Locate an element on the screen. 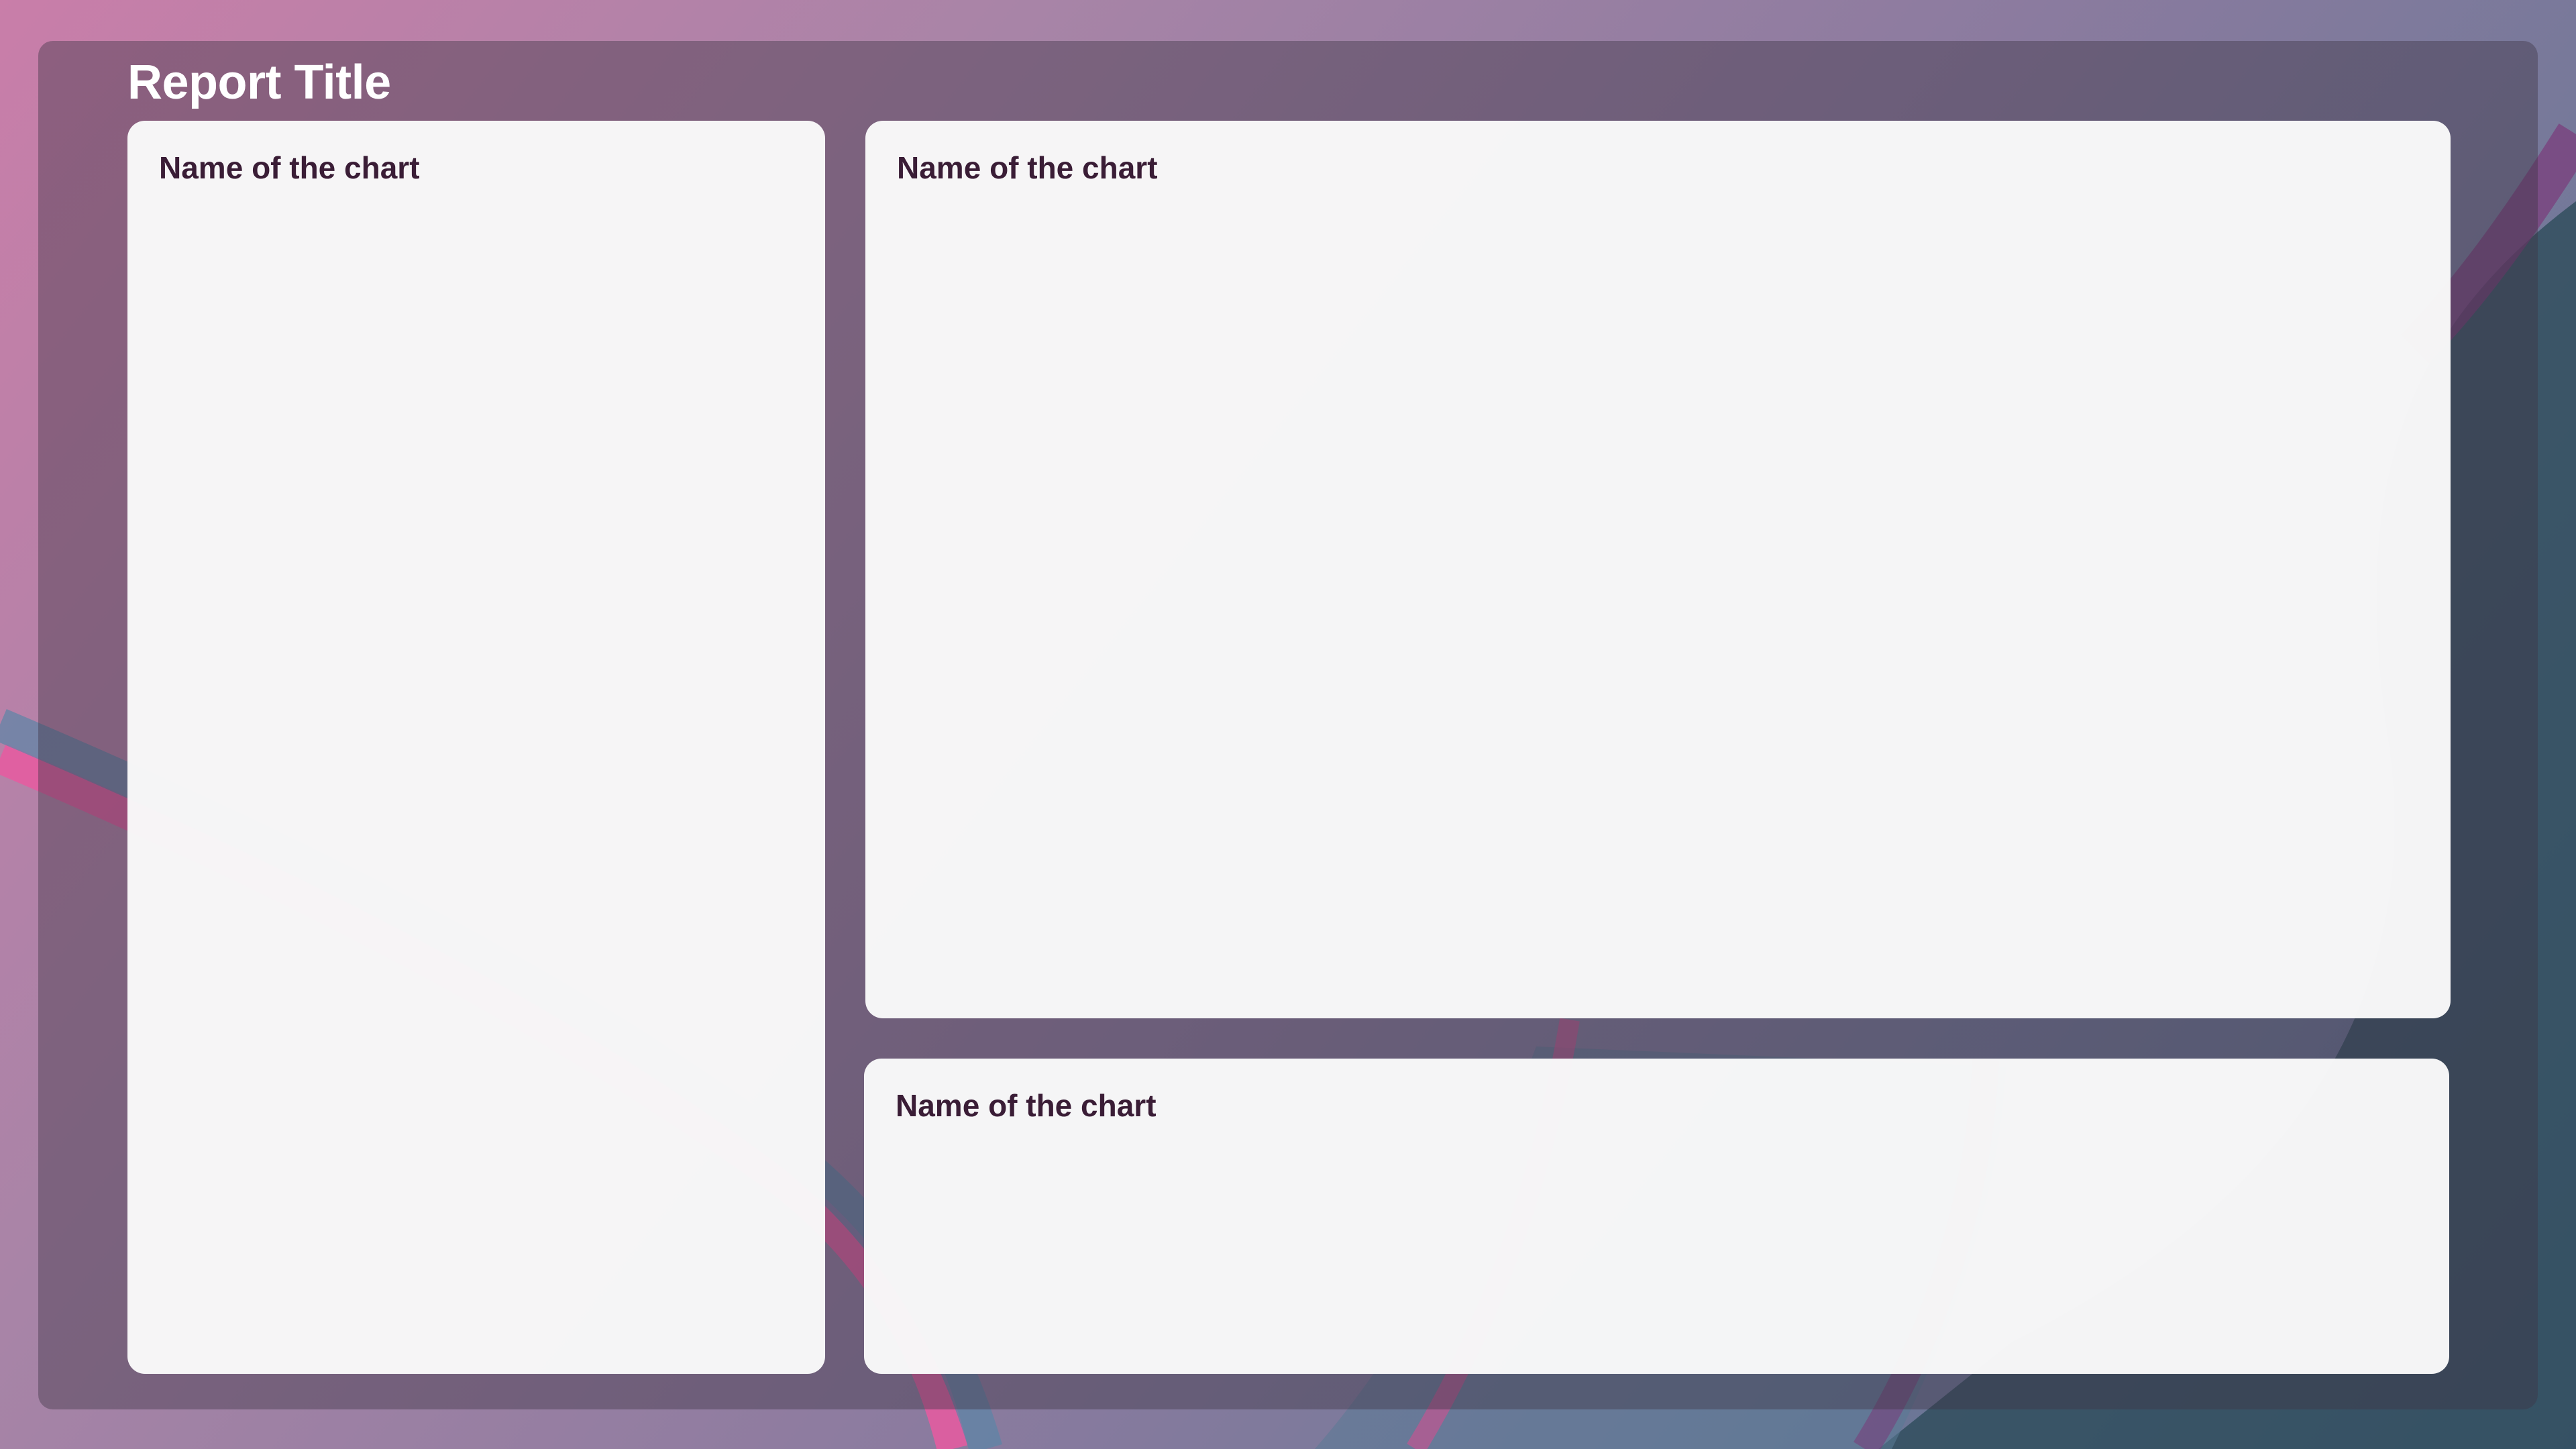 The image size is (2576, 1449). chart-card-bottom-right: Name of the chart is located at coordinates (1656, 1216).